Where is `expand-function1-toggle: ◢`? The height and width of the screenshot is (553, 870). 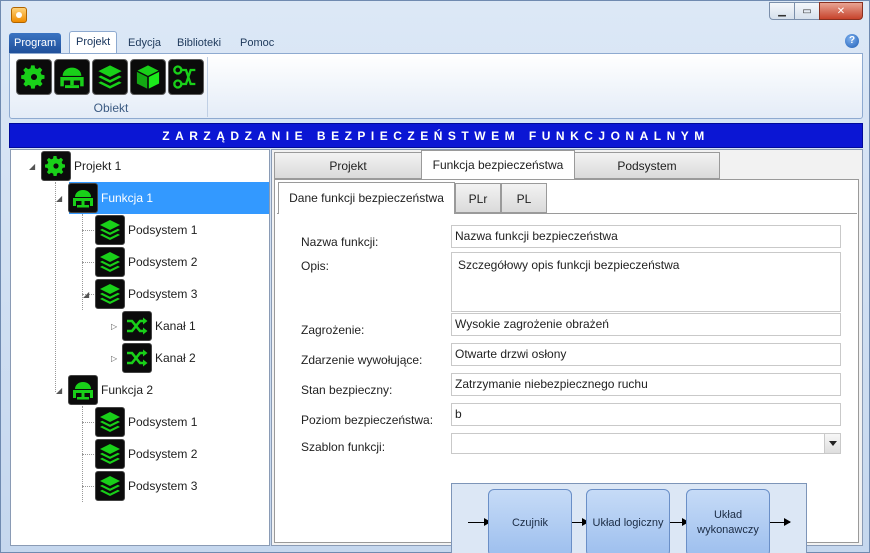
expand-function1-toggle: ◢ is located at coordinates (59, 198).